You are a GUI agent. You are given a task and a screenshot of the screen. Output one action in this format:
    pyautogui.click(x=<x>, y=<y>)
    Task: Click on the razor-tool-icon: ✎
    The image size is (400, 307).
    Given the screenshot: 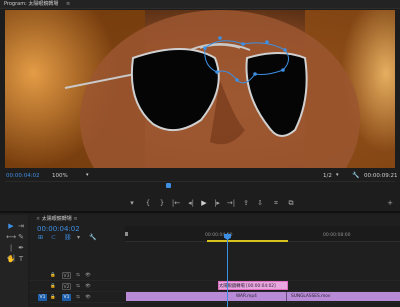 What is the action you would take?
    pyautogui.click(x=21, y=237)
    